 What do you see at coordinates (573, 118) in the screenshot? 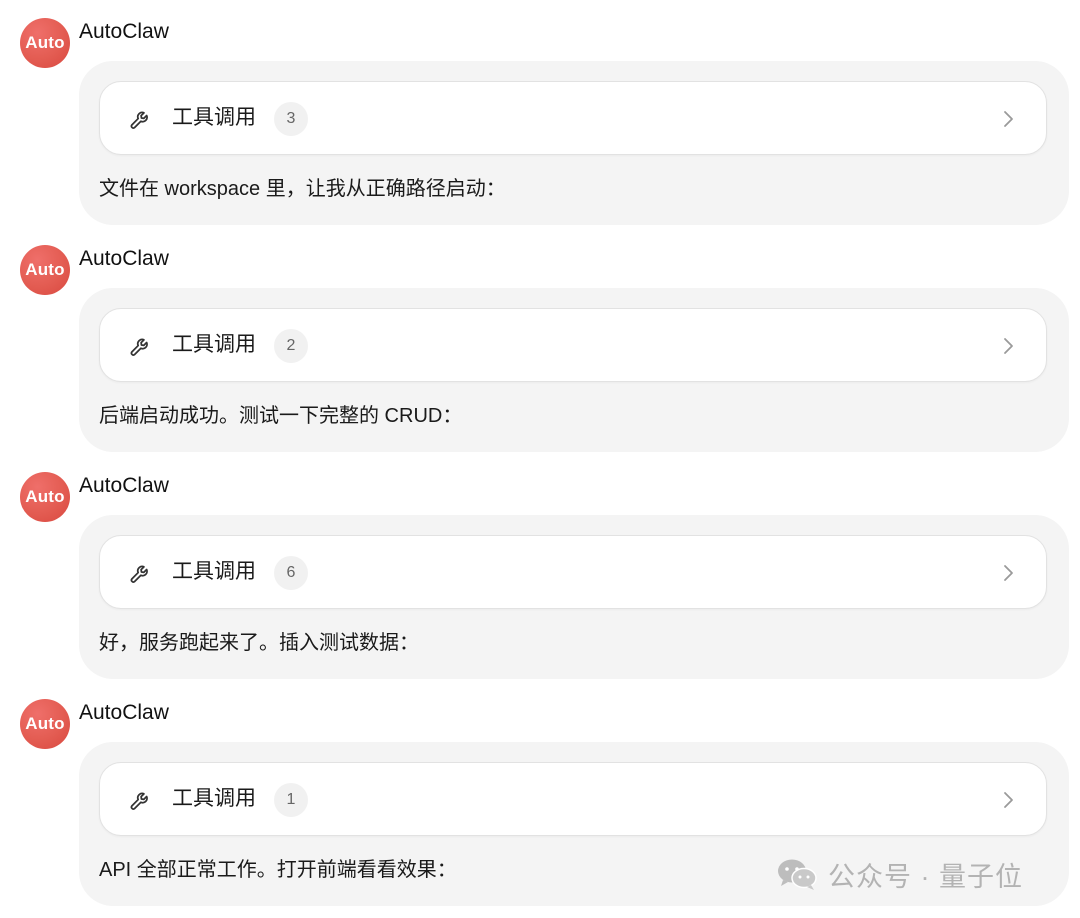
I see `tool-call-expander: 工具调用 3` at bounding box center [573, 118].